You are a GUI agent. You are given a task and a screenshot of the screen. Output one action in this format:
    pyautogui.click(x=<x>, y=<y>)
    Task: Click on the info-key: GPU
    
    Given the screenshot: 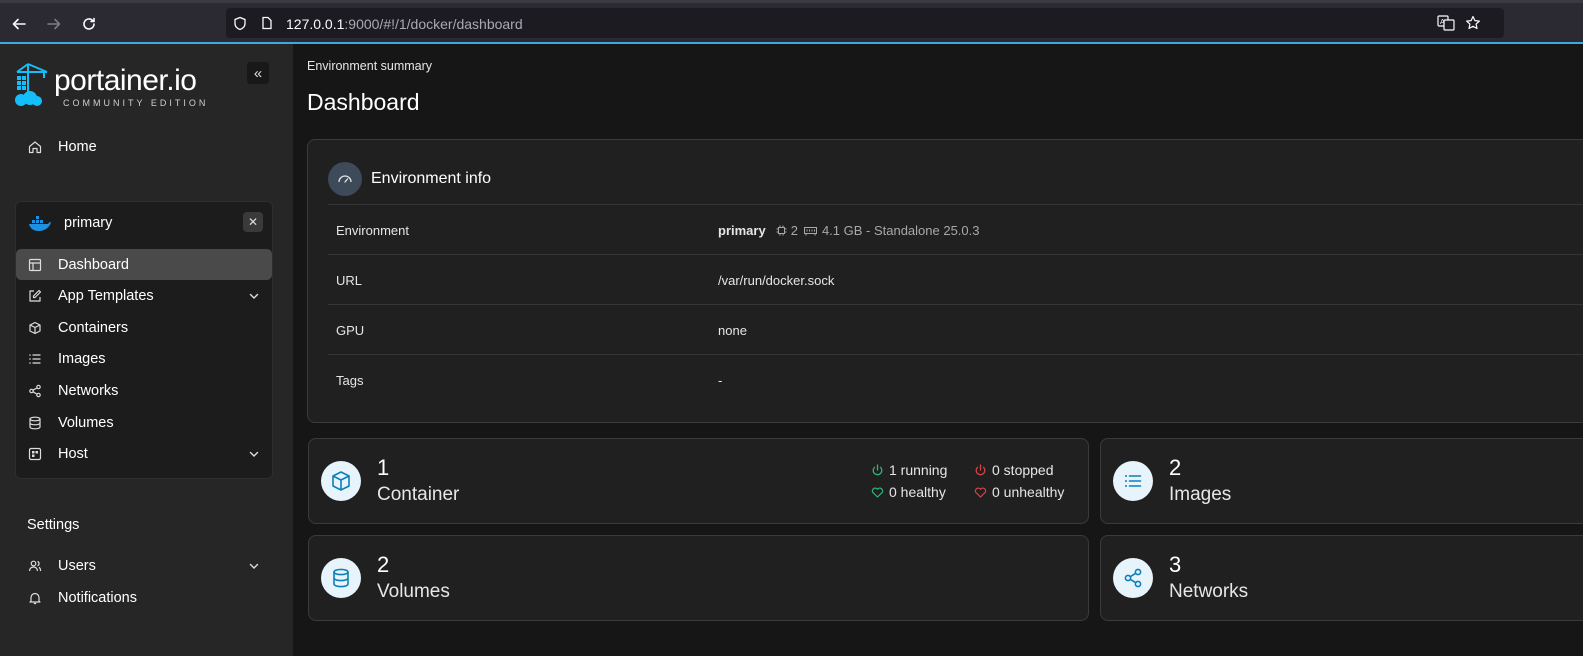 What is the action you would take?
    pyautogui.click(x=350, y=330)
    